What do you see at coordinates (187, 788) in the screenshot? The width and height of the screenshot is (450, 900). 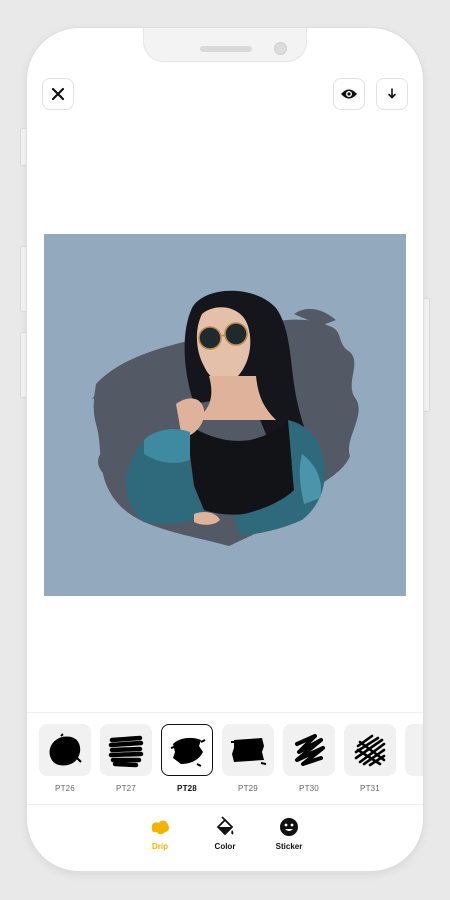 I see `brush-label: PT28` at bounding box center [187, 788].